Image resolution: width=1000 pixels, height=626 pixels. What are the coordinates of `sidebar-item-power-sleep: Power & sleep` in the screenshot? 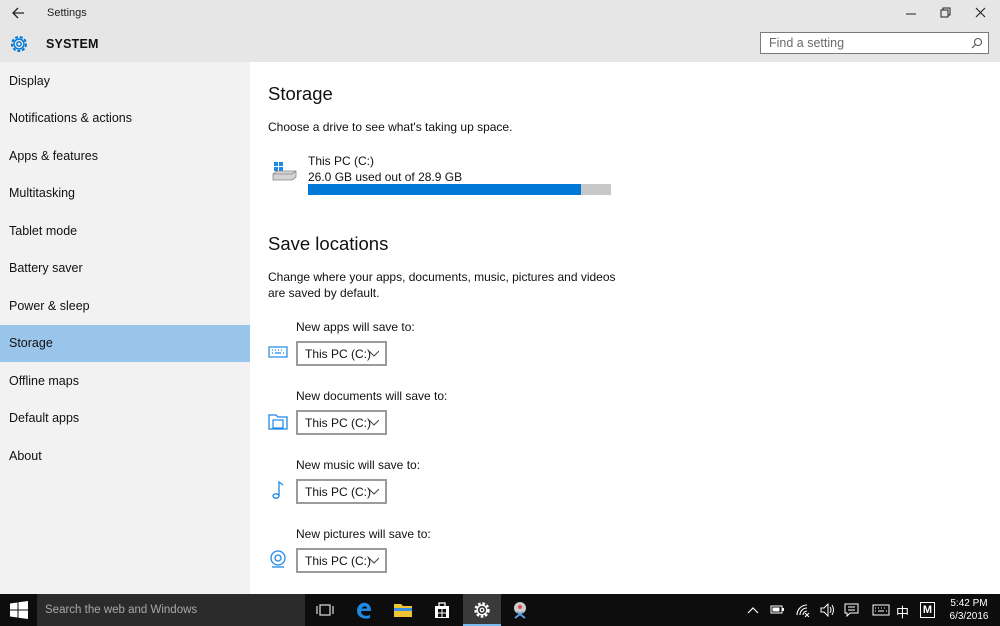 It's located at (125, 306).